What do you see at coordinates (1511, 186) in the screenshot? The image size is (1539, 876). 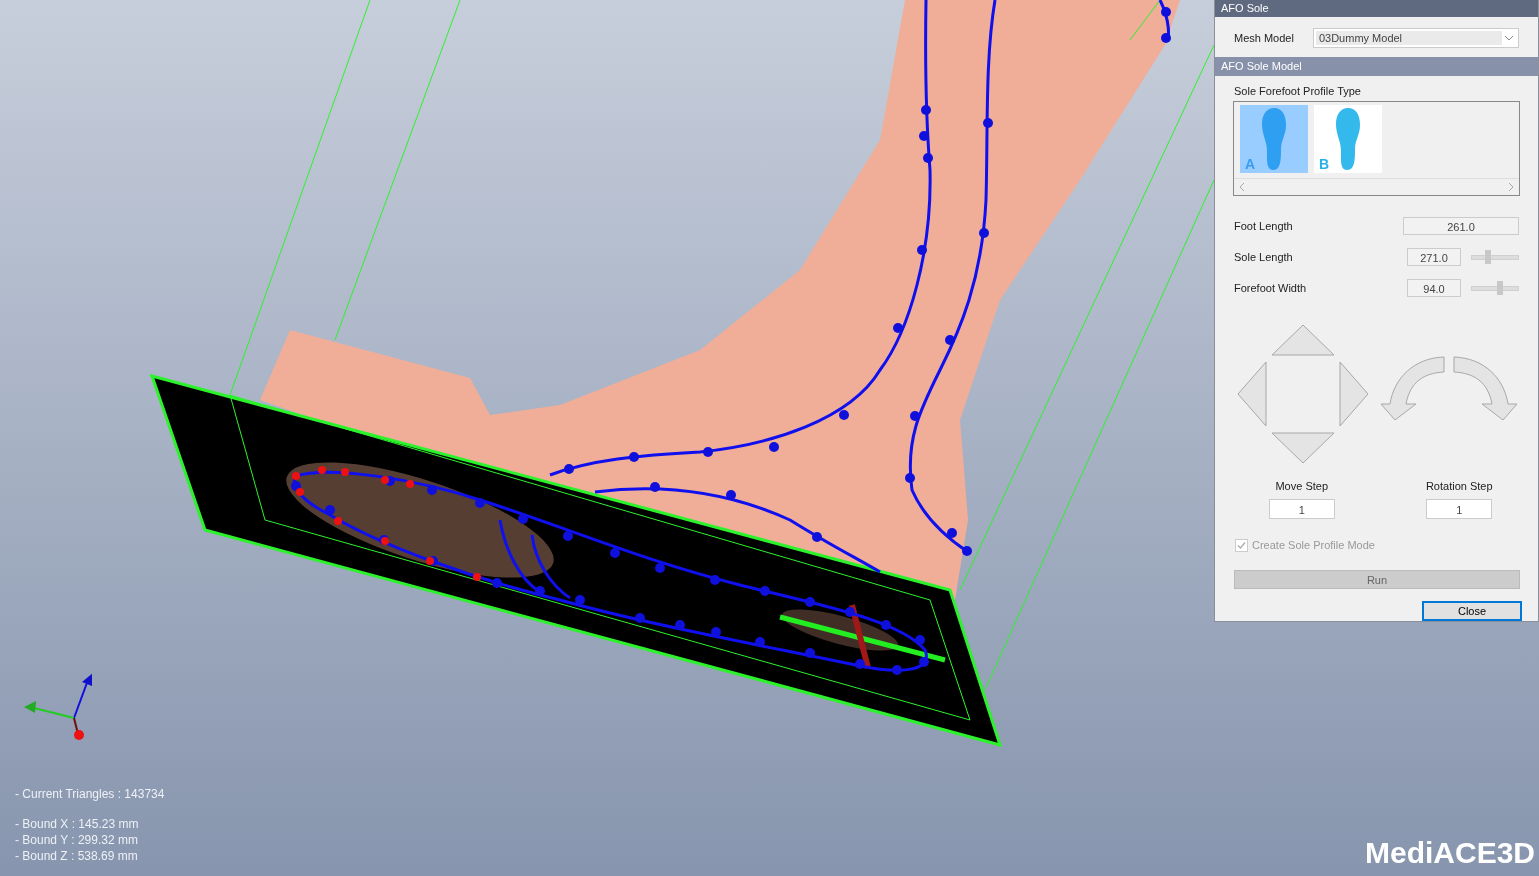 I see `scroll-right-icon` at bounding box center [1511, 186].